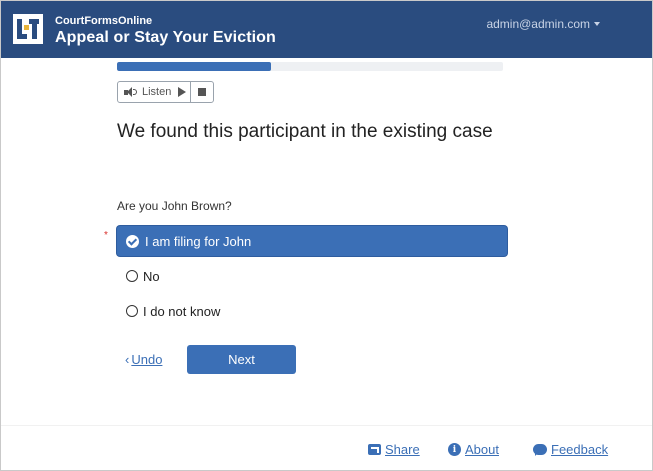 The image size is (653, 471). What do you see at coordinates (312, 276) in the screenshot?
I see `option-no: No` at bounding box center [312, 276].